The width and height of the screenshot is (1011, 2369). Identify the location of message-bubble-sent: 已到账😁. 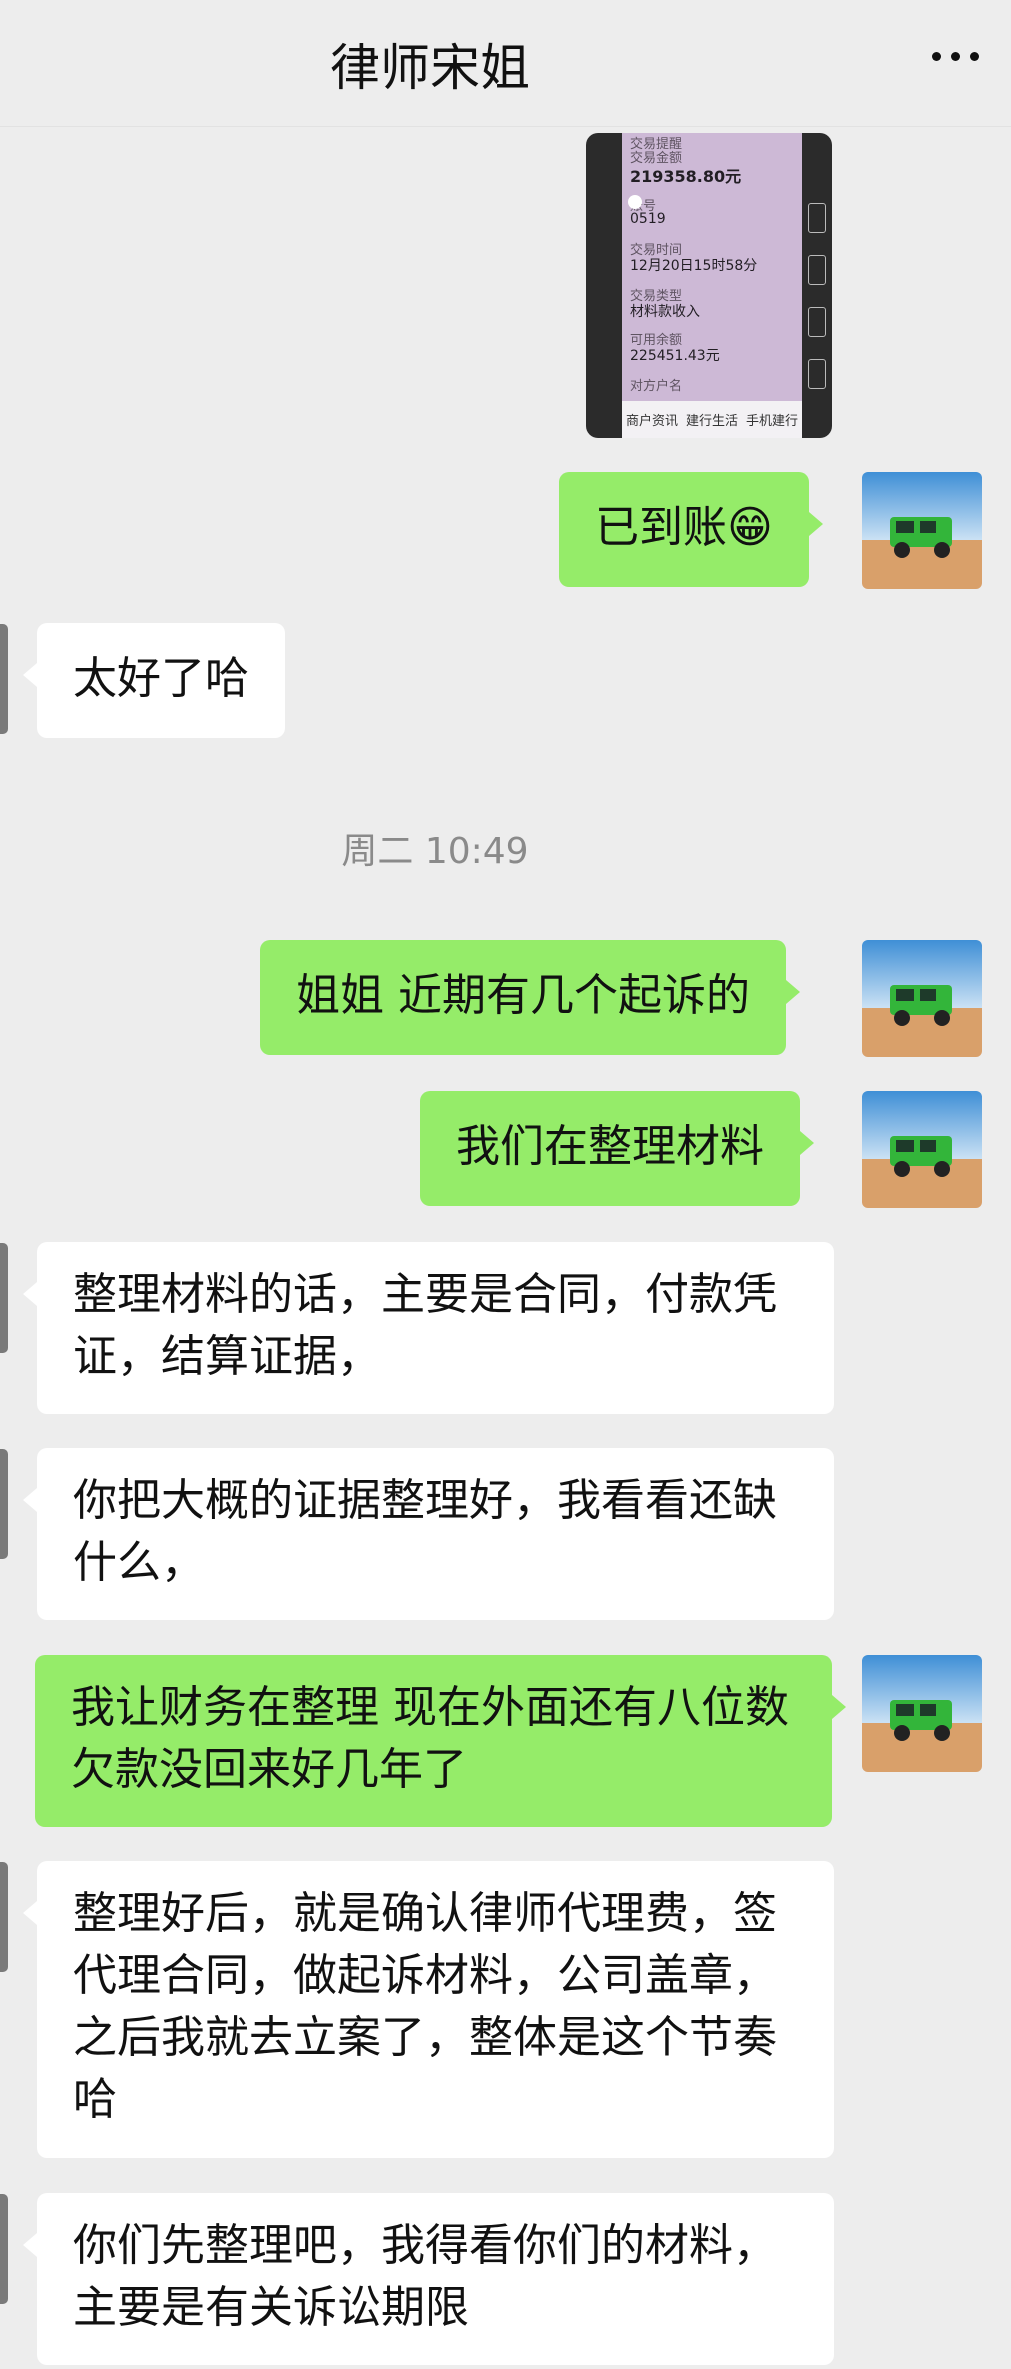
(691, 529).